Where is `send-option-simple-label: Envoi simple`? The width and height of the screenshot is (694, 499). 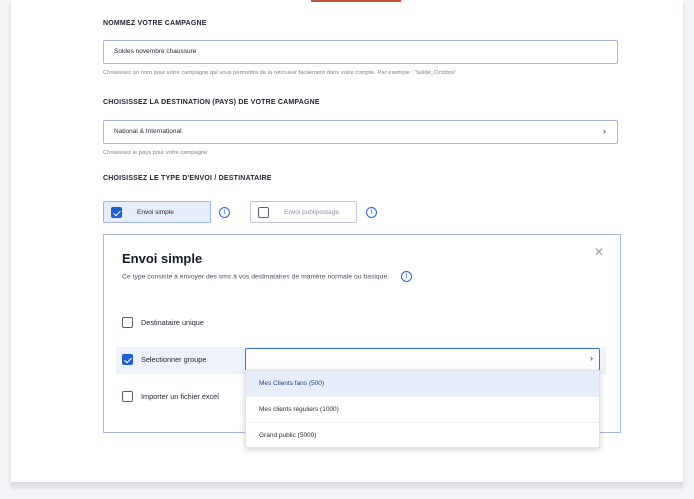 send-option-simple-label: Envoi simple is located at coordinates (155, 212).